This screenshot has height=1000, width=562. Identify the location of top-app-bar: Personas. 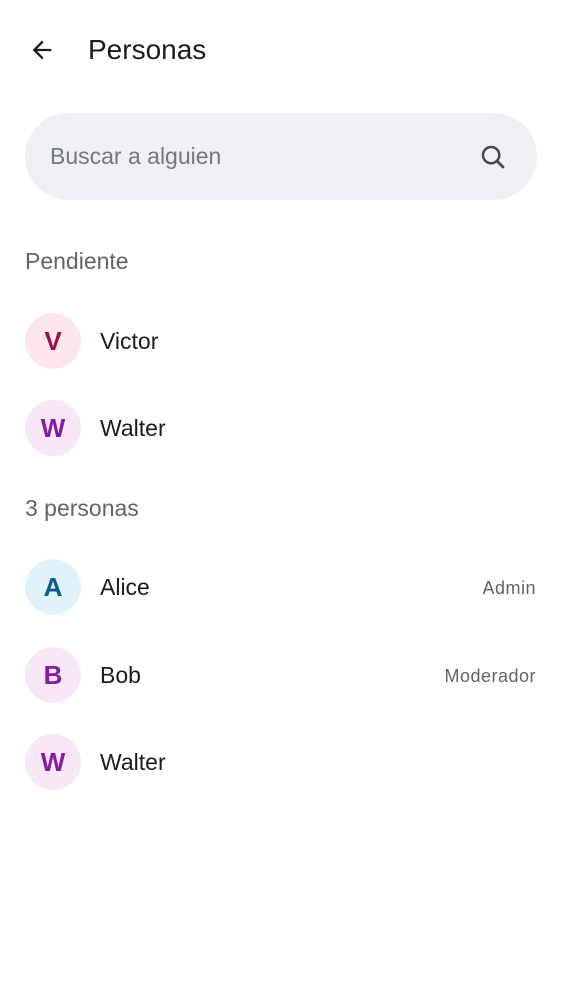
(281, 50).